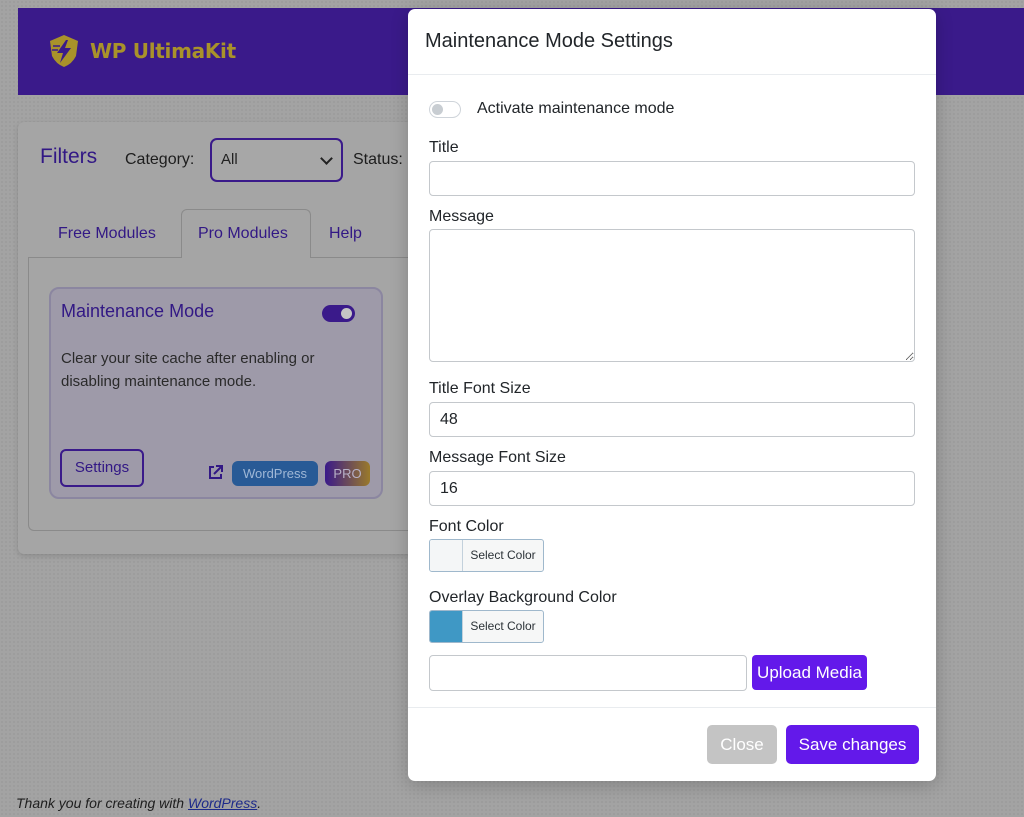 Image resolution: width=1024 pixels, height=817 pixels. What do you see at coordinates (672, 178) in the screenshot?
I see `title-input` at bounding box center [672, 178].